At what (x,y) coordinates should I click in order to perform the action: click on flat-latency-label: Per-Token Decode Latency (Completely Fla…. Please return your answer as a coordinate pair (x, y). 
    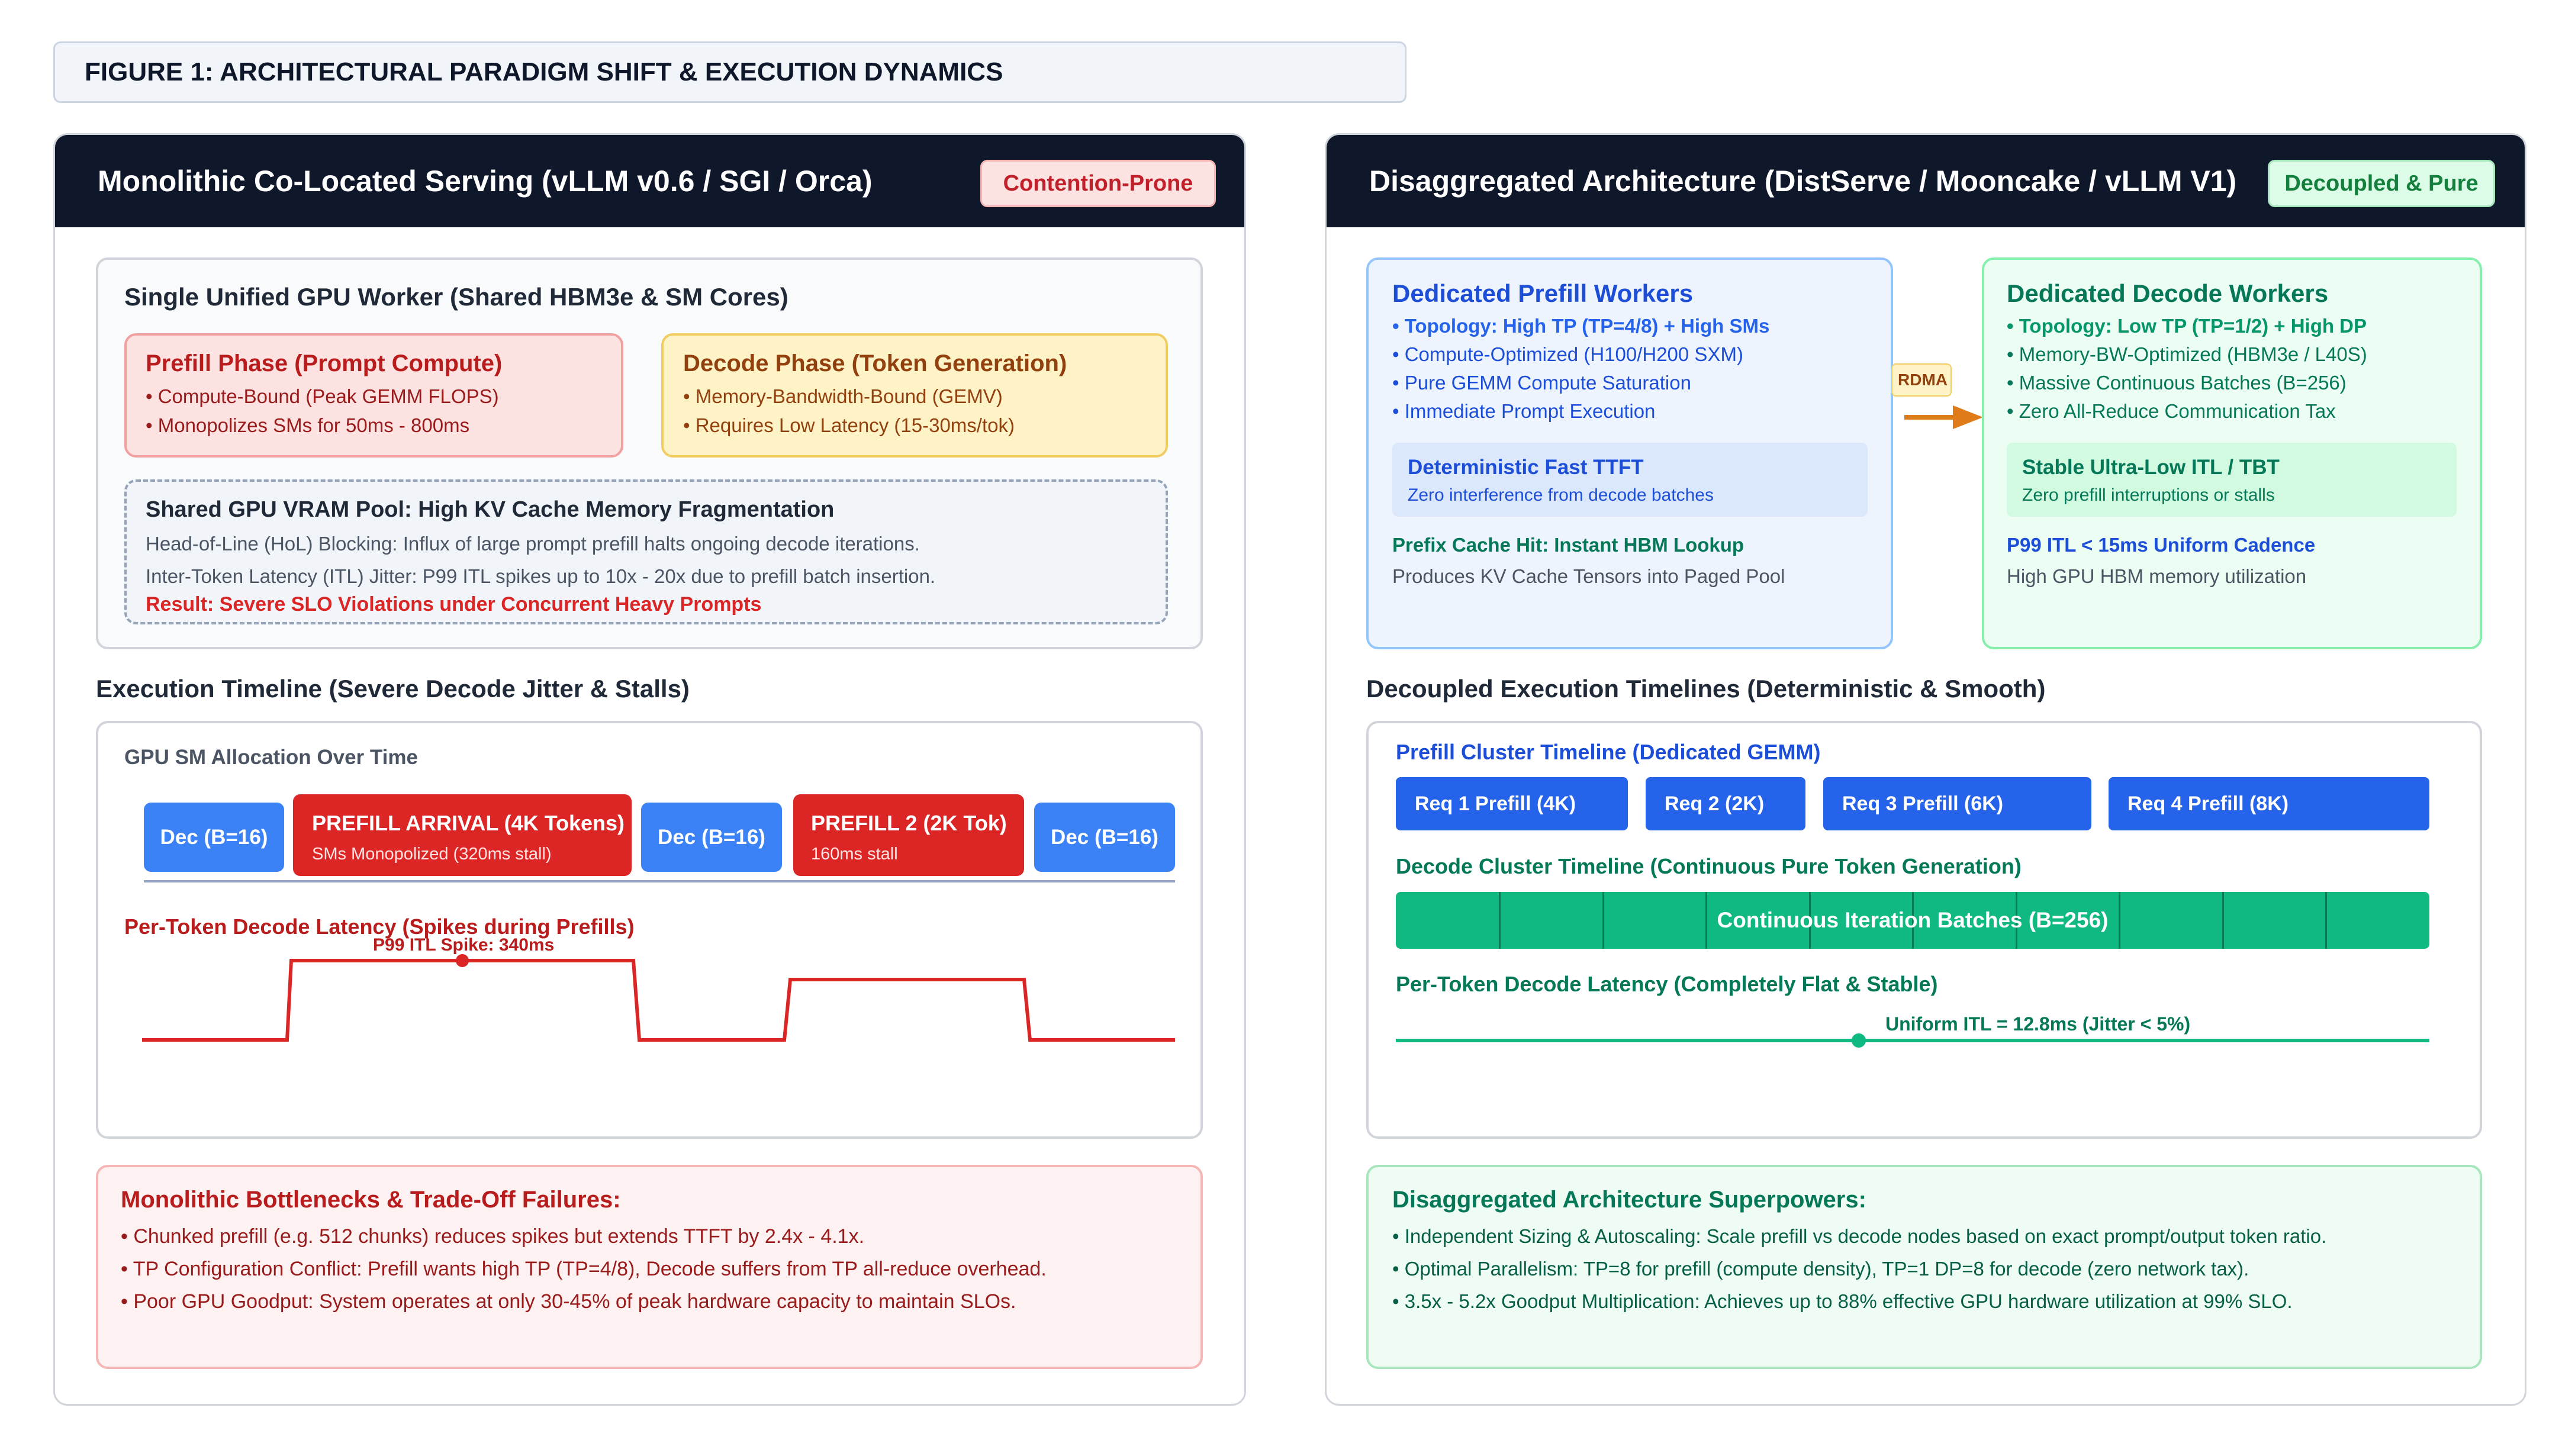
    Looking at the image, I should click on (1667, 984).